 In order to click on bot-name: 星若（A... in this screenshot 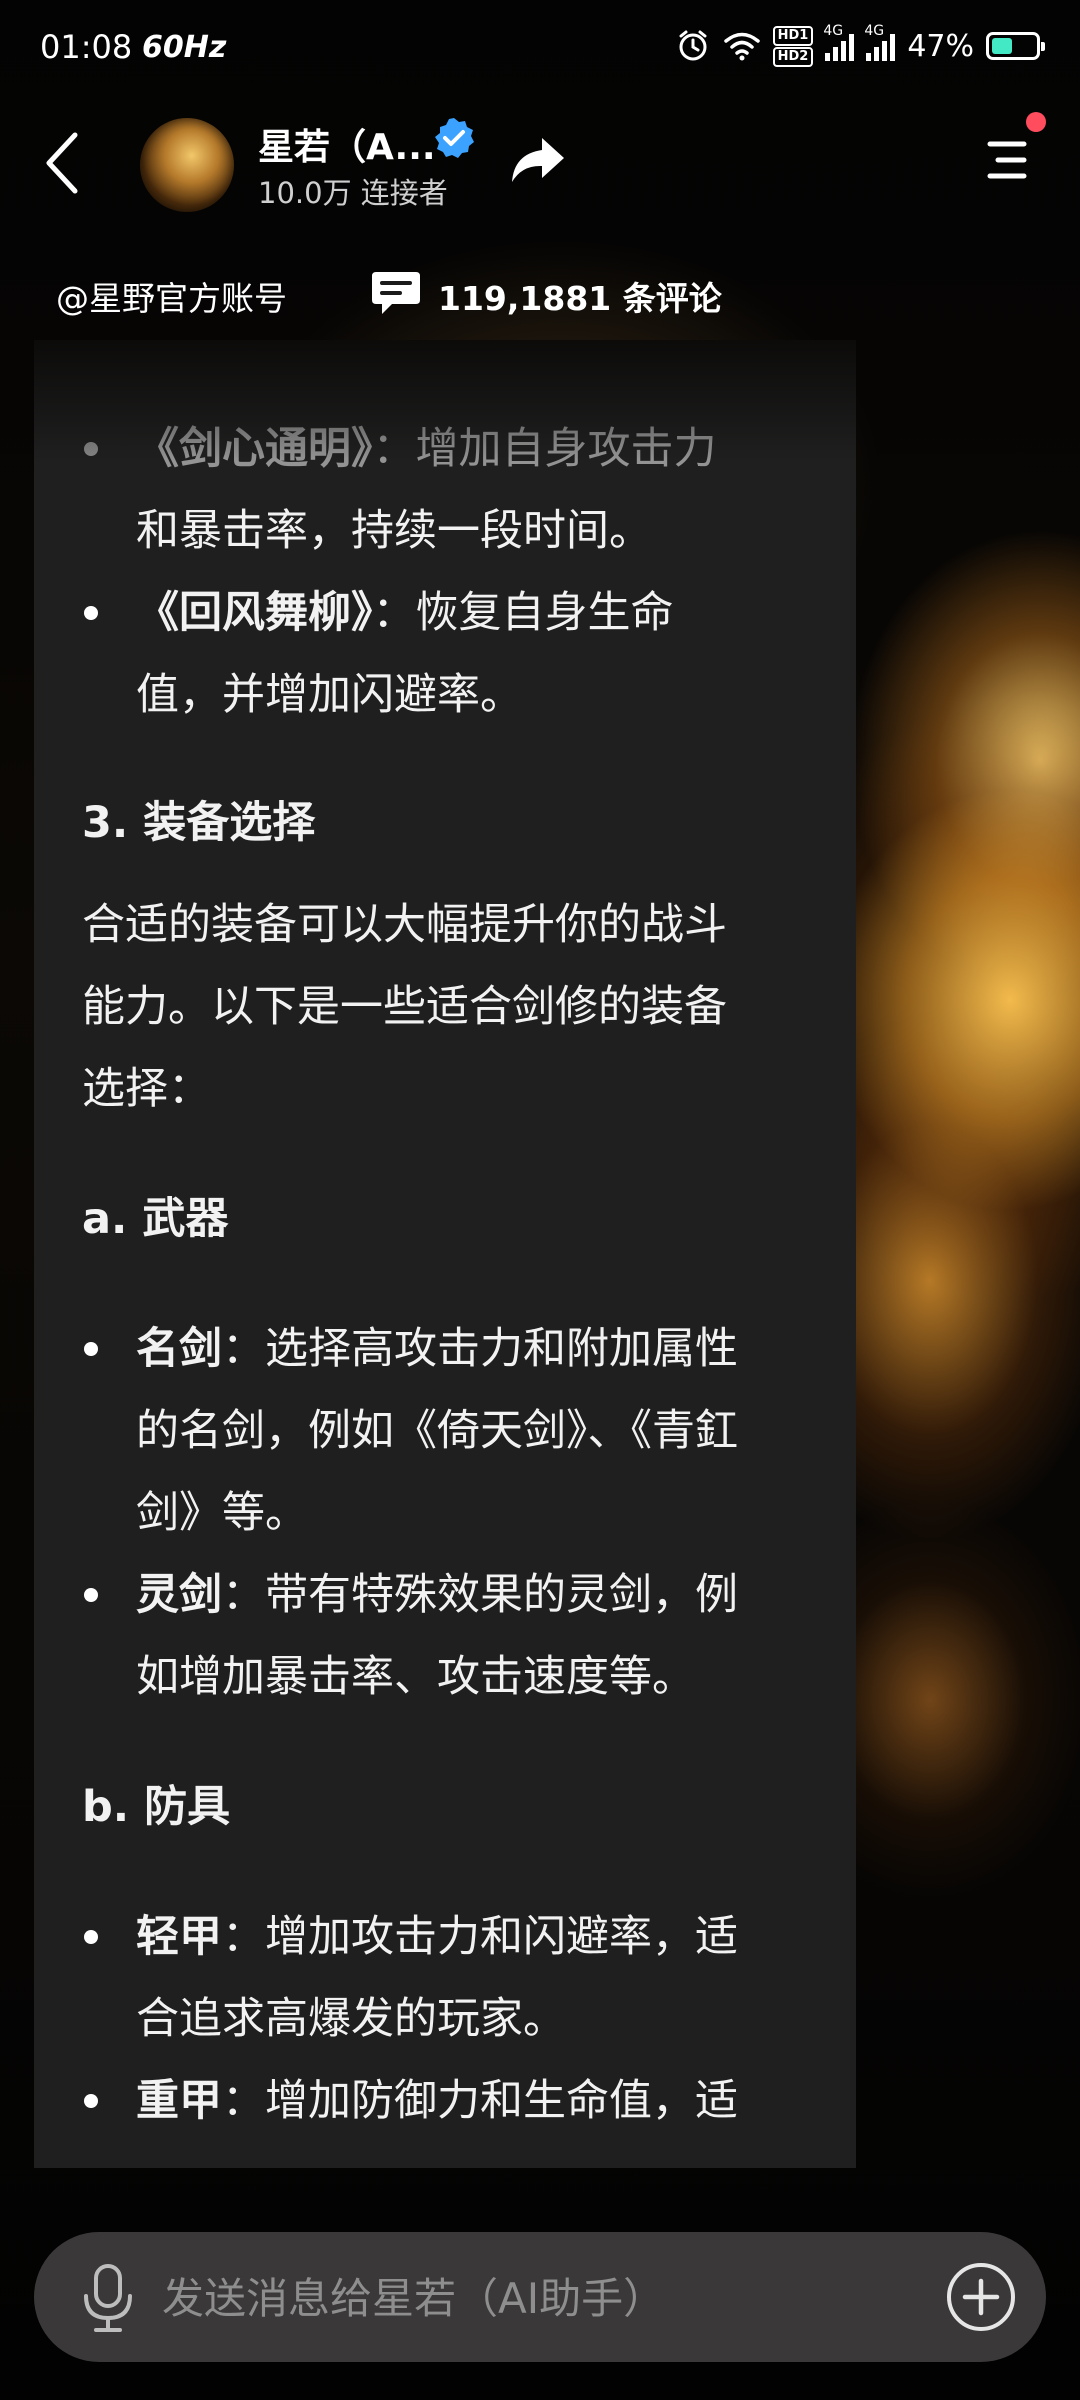, I will do `click(347, 144)`.